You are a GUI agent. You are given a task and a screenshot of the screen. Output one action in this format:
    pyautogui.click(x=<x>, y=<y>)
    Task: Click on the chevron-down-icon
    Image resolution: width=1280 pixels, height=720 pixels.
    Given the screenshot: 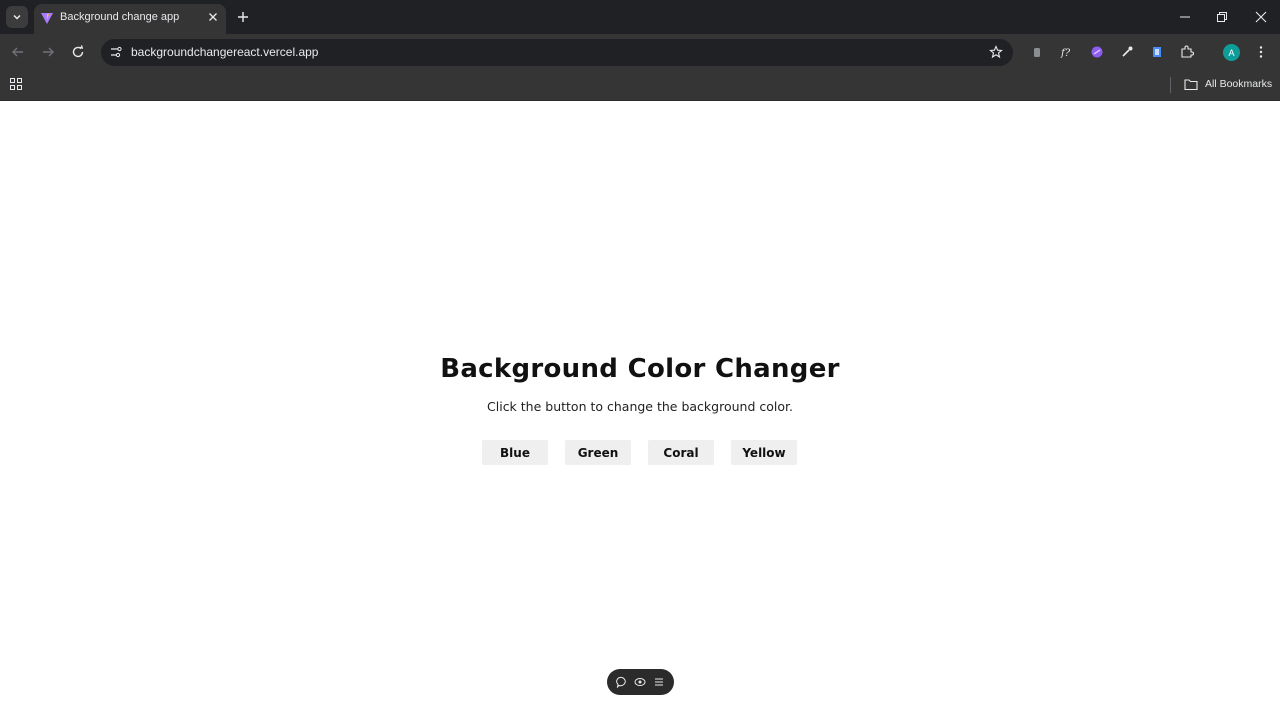 What is the action you would take?
    pyautogui.click(x=17, y=17)
    